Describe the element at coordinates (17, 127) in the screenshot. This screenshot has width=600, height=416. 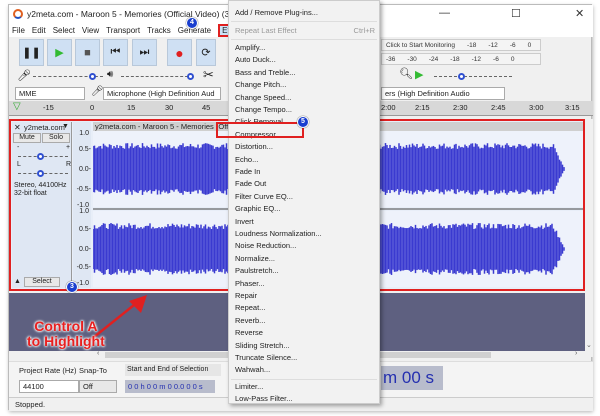
I see `close-track-icon: ✕` at that location.